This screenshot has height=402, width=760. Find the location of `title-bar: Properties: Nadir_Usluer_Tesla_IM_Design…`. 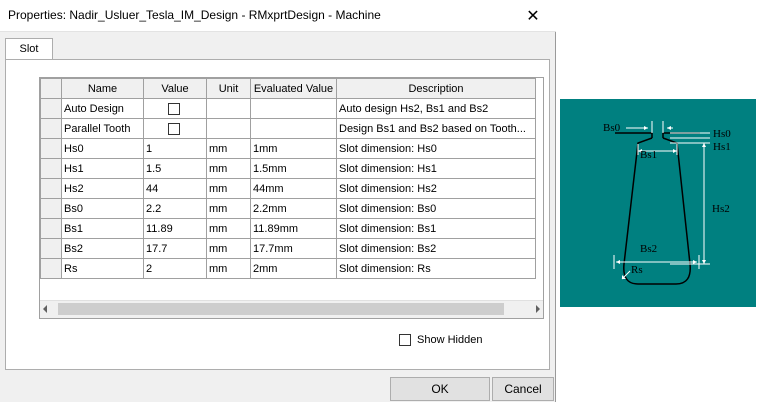

title-bar: Properties: Nadir_Usluer_Tesla_IM_Design… is located at coordinates (278, 16).